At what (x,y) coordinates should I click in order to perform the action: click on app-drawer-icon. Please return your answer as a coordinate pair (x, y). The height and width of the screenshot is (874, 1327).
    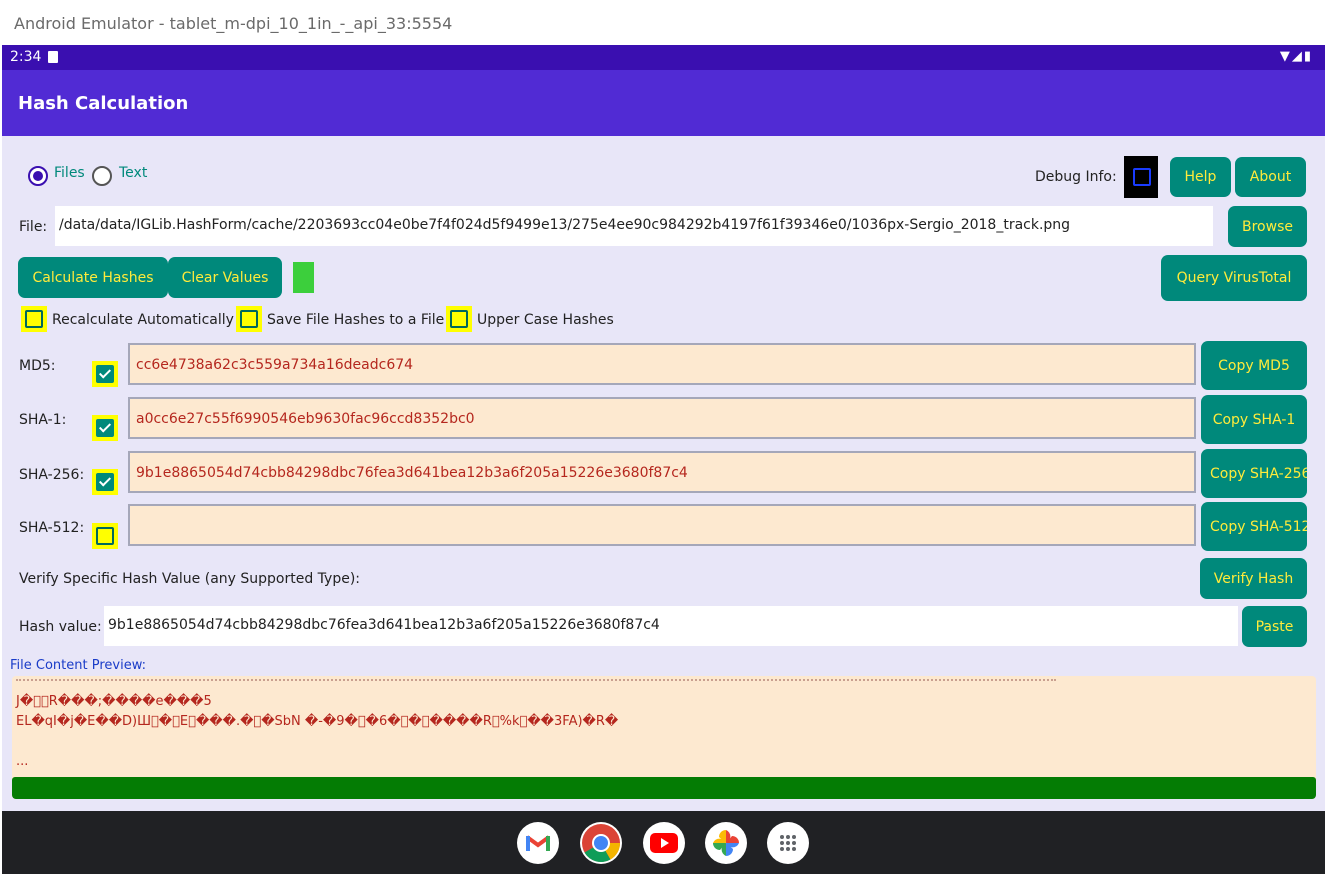
    Looking at the image, I should click on (788, 843).